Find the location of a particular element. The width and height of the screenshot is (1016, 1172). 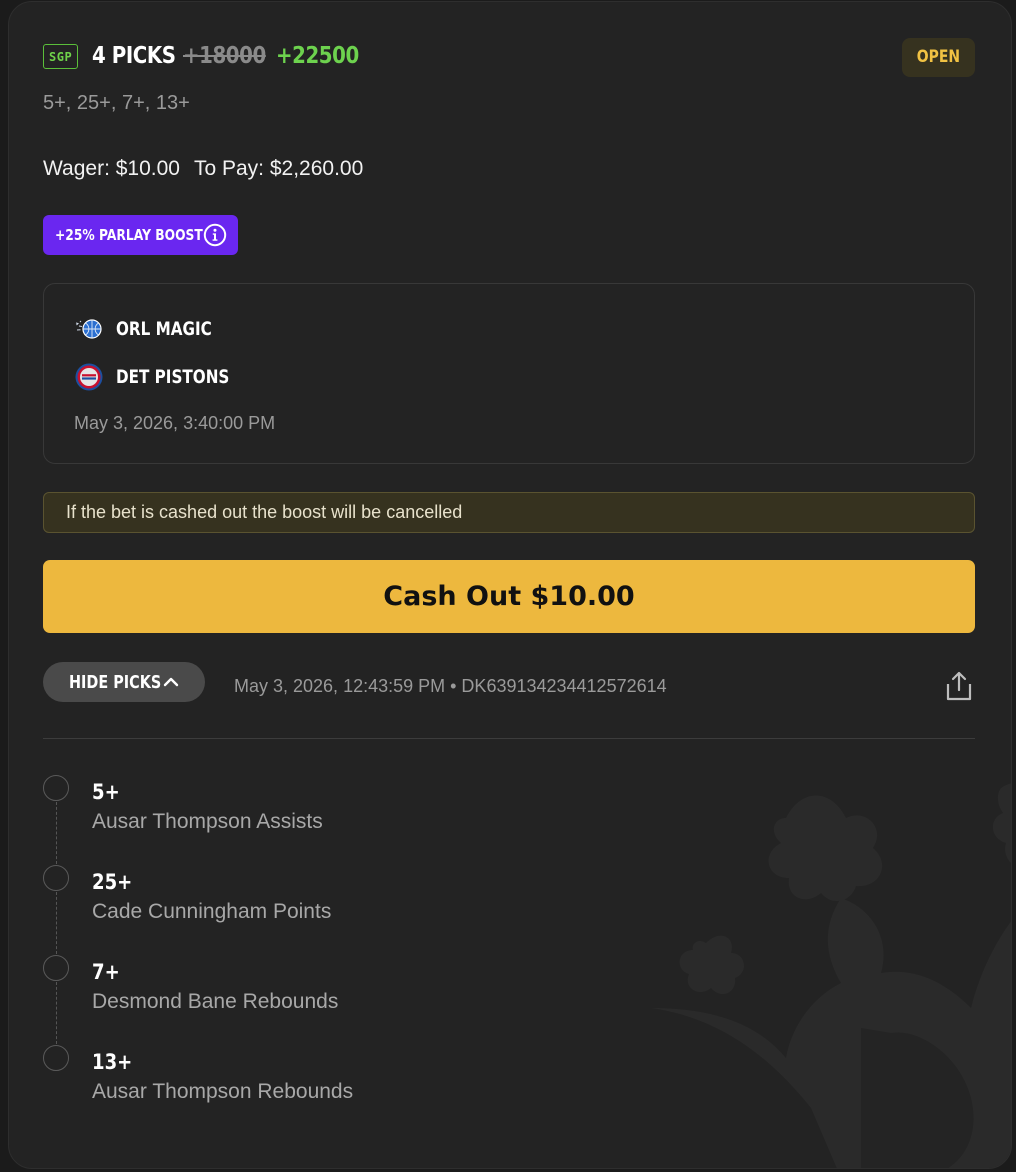

game-start-time: May 3, 2026, 3:40:00 PM is located at coordinates (175, 423).